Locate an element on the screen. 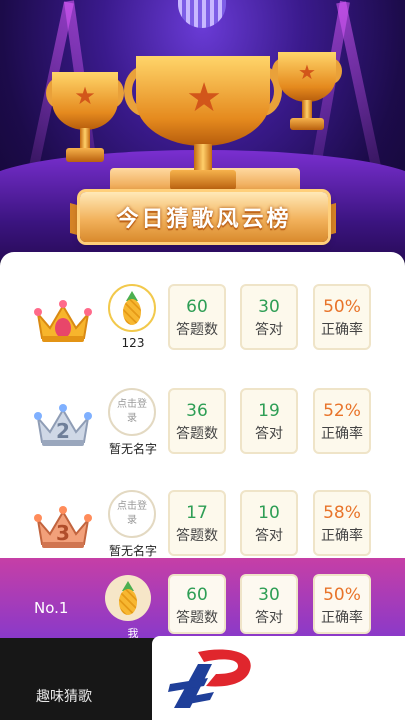  questions-stat: 17 答题数 is located at coordinates (197, 523).